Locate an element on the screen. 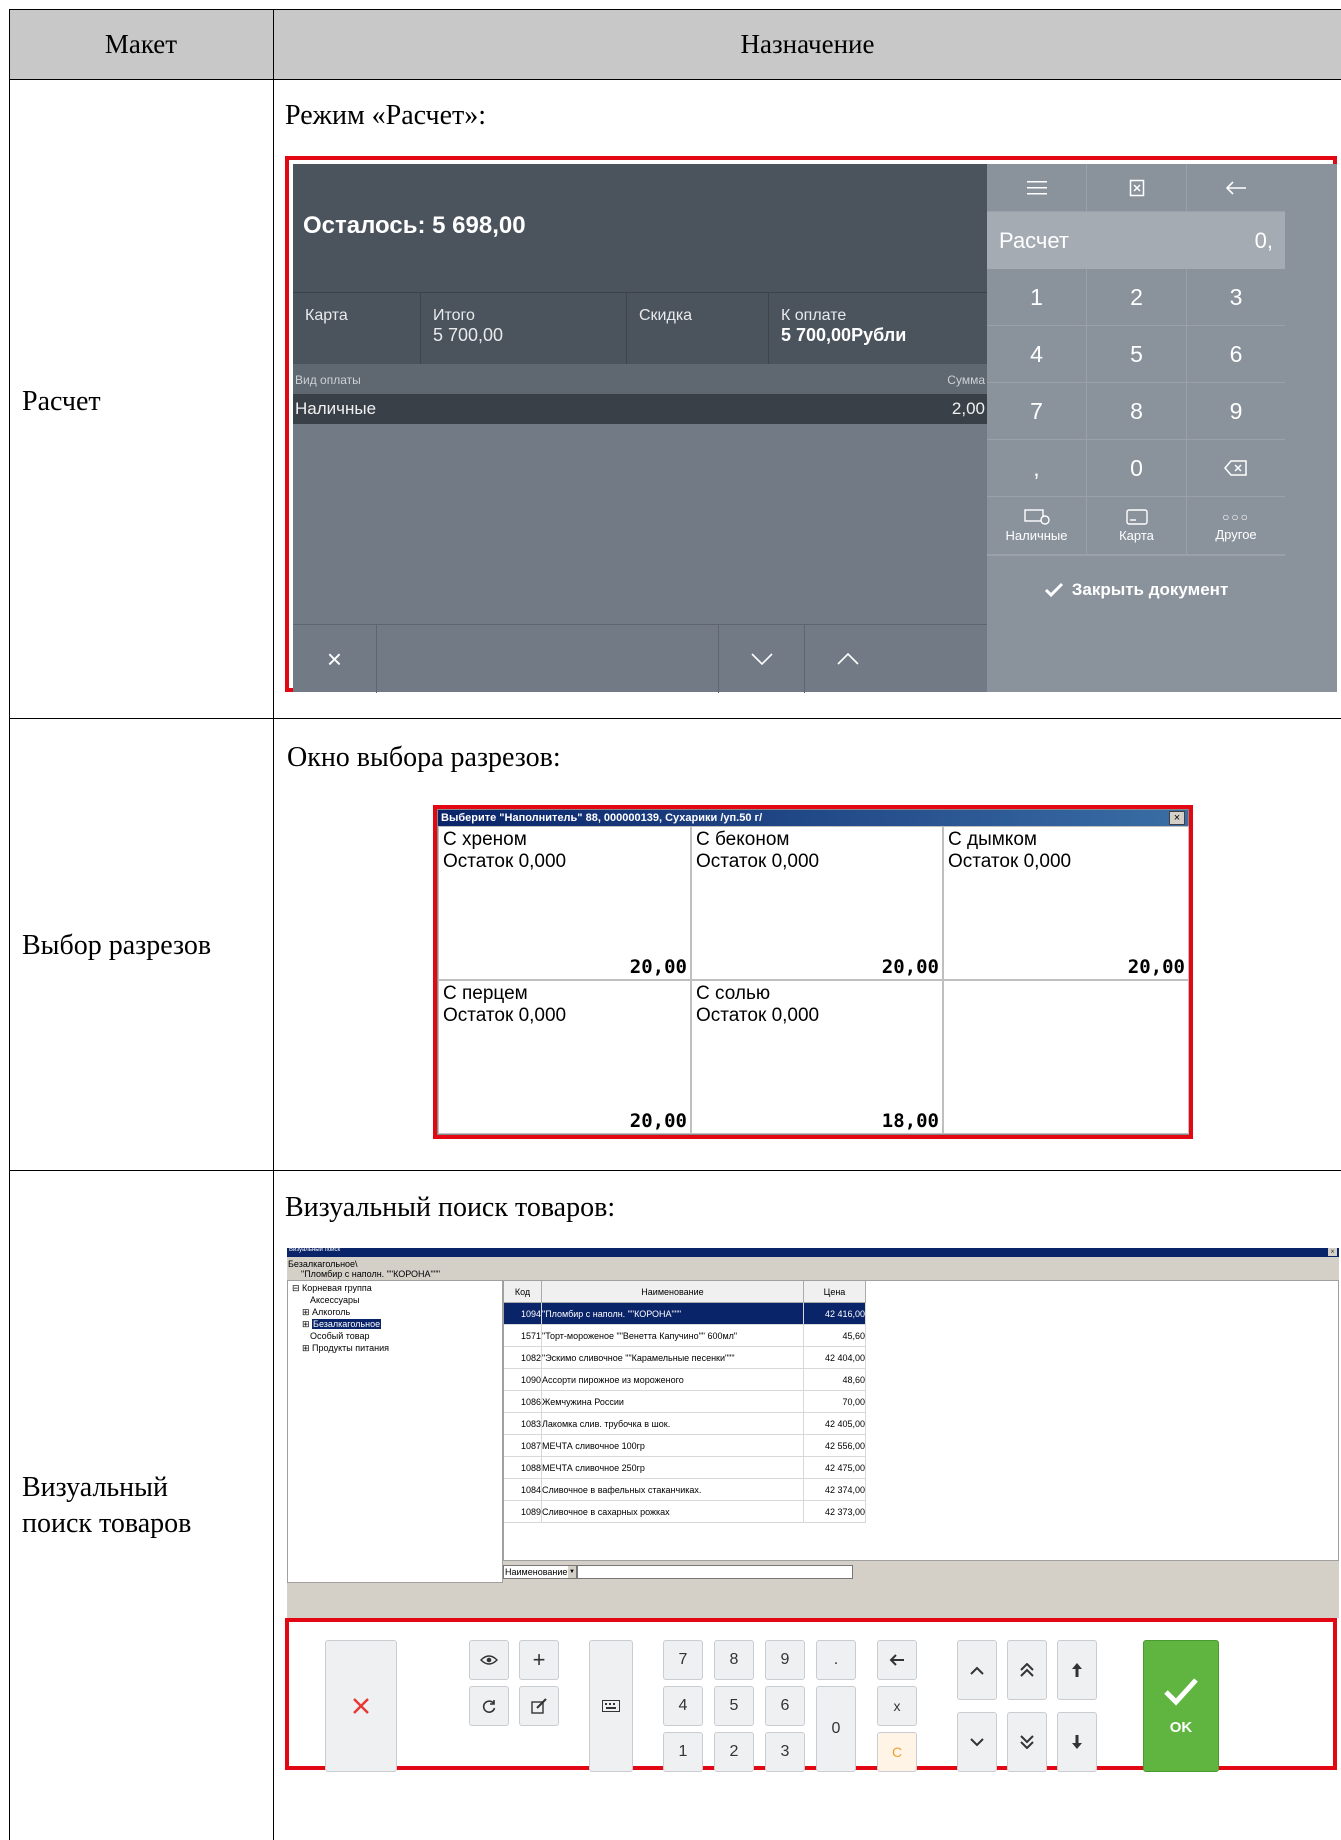  caption-visual-search: Визуальный поиск товаров: is located at coordinates (450, 1207).